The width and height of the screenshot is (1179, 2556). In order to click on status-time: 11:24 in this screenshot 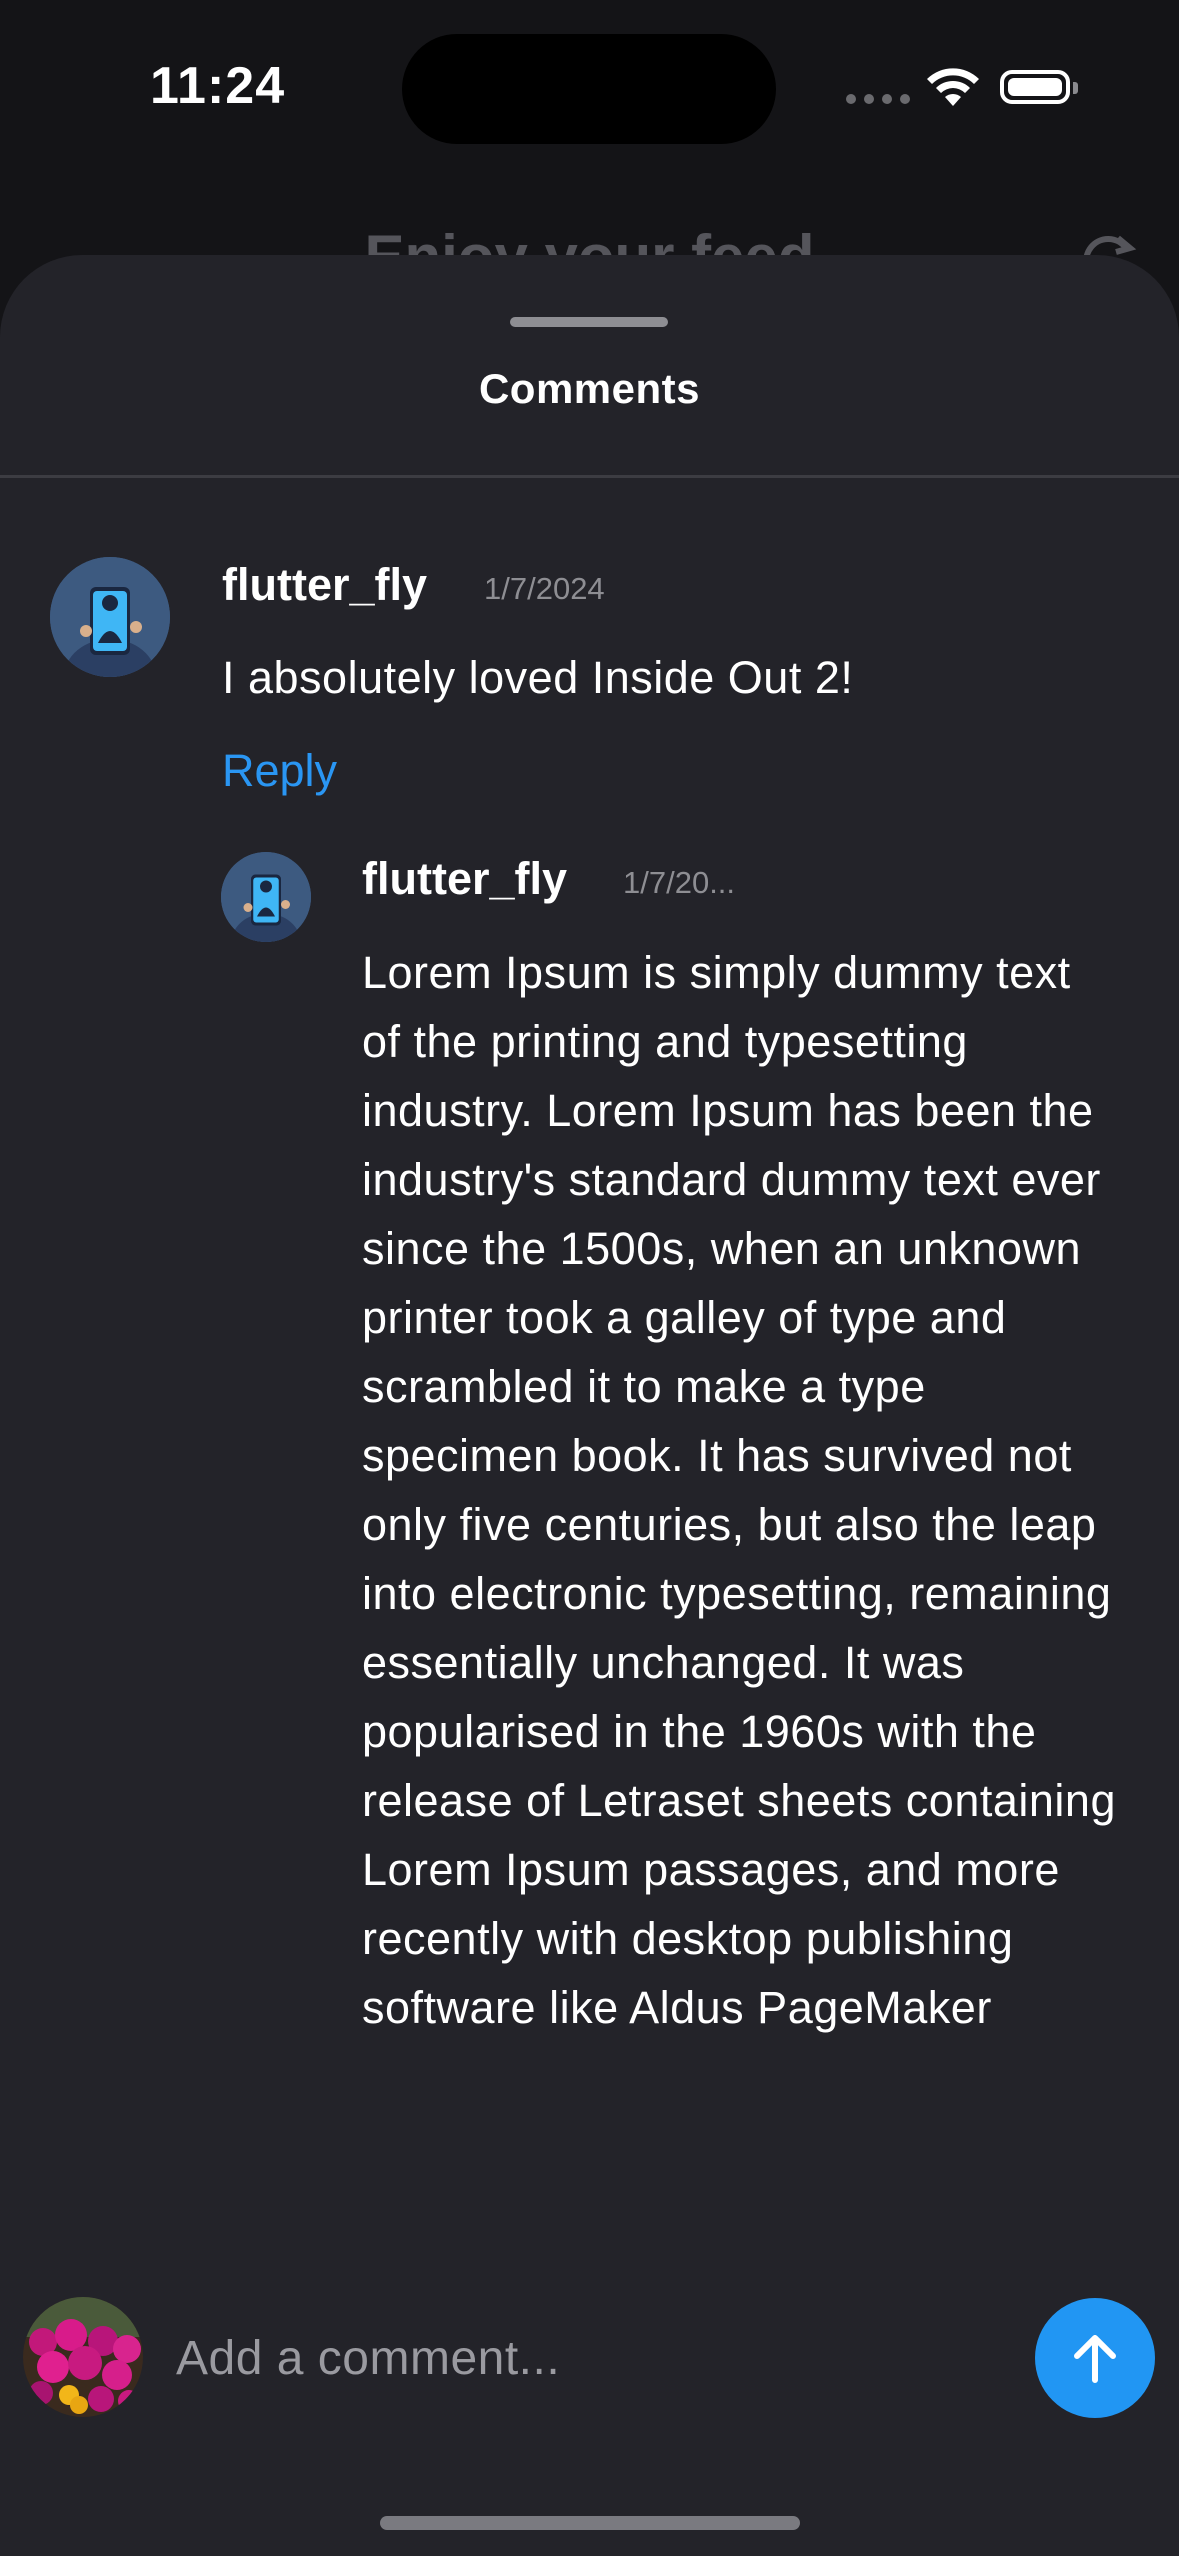, I will do `click(218, 86)`.